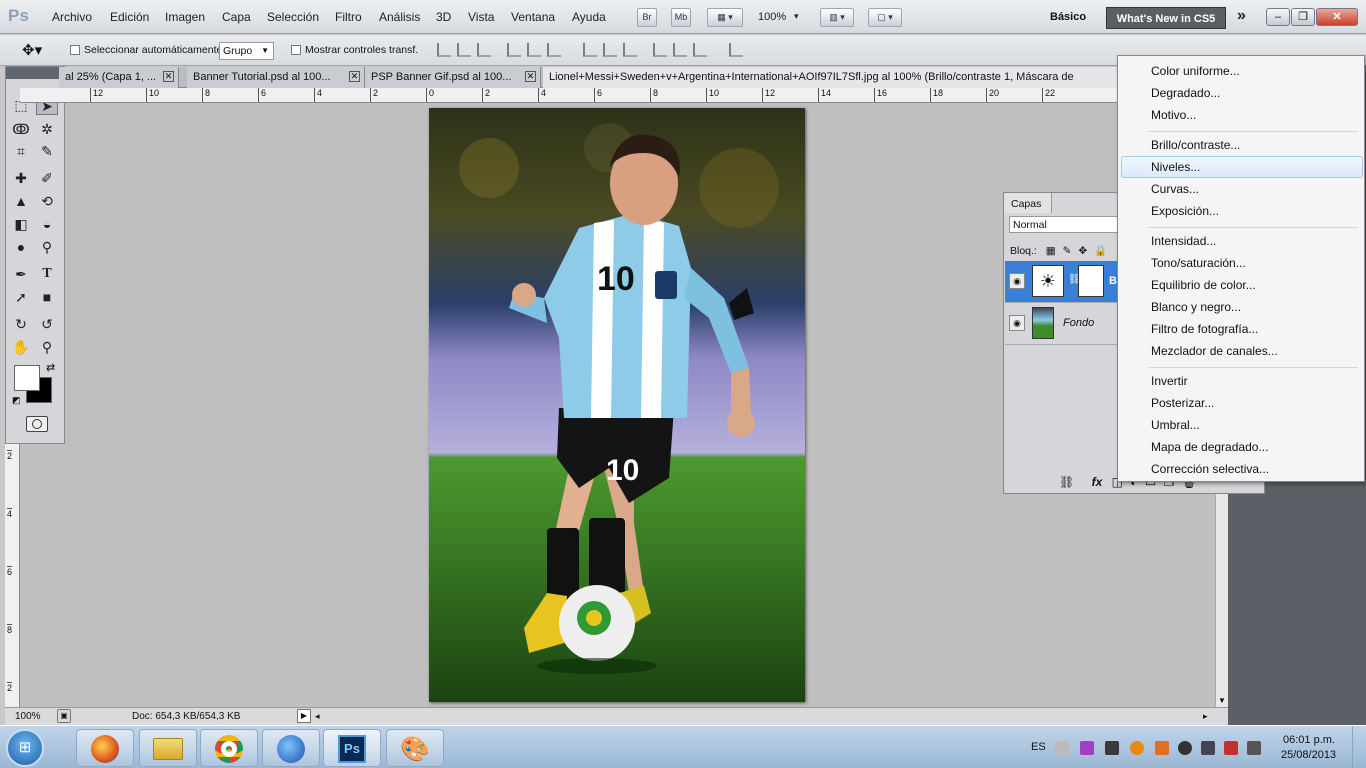 Image resolution: width=1366 pixels, height=768 pixels. Describe the element at coordinates (554, 50) in the screenshot. I see `align-right-icon` at that location.